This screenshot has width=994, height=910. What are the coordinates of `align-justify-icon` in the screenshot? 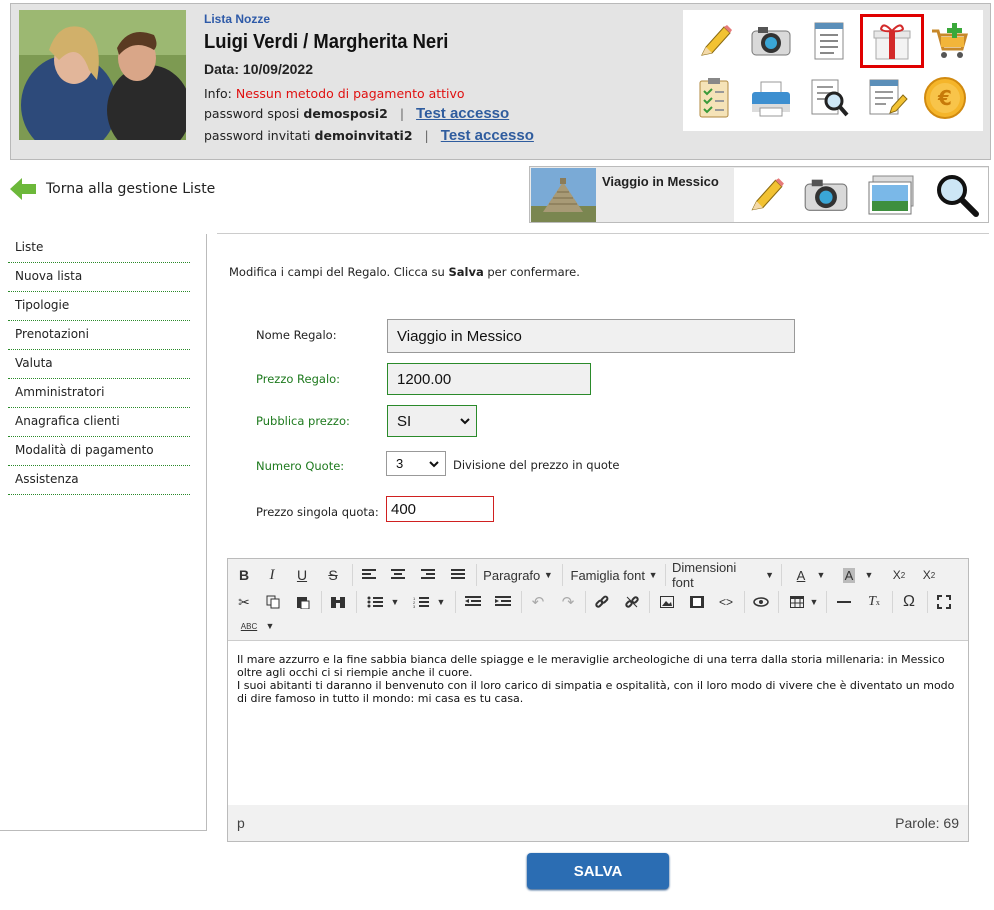 It's located at (458, 575).